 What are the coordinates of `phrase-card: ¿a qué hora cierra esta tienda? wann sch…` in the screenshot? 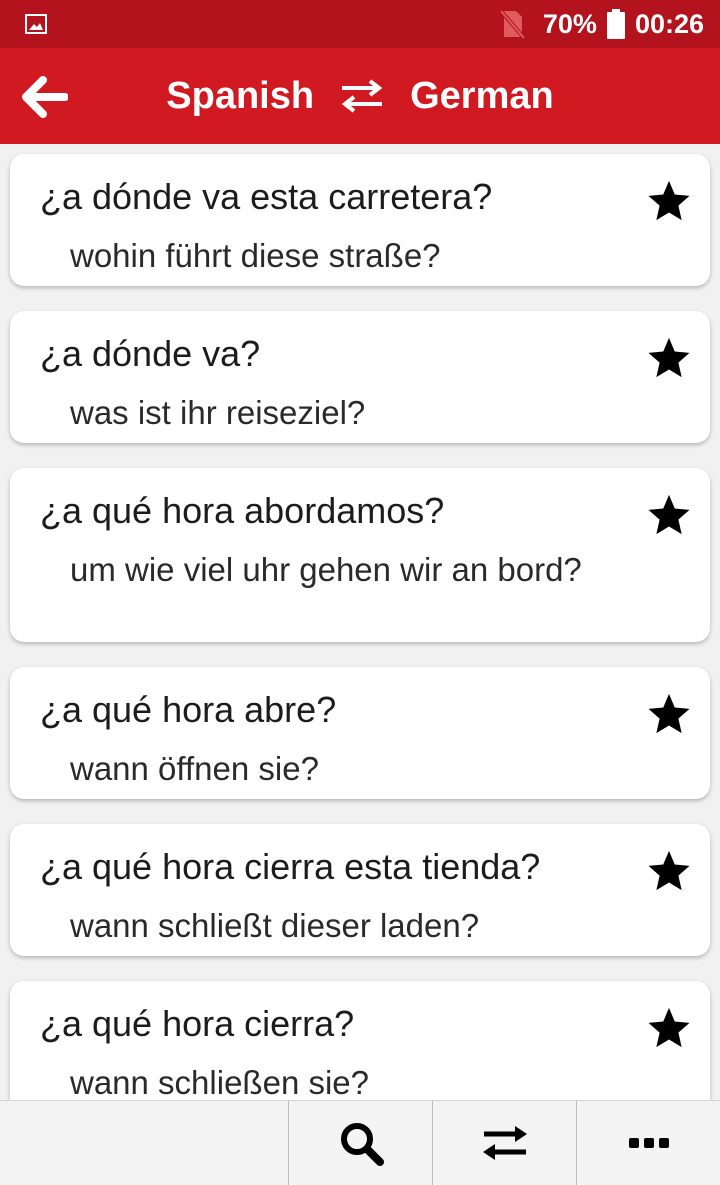 It's located at (360, 890).